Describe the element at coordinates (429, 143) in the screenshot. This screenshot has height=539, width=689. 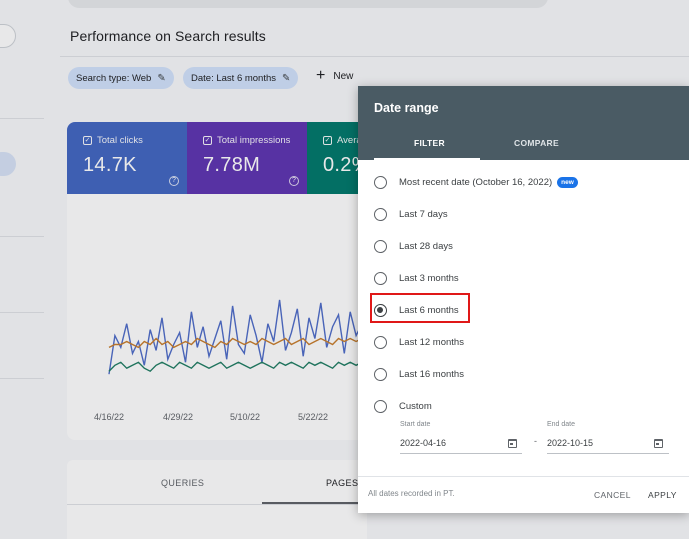
I see `tab-filter: FILTER` at that location.